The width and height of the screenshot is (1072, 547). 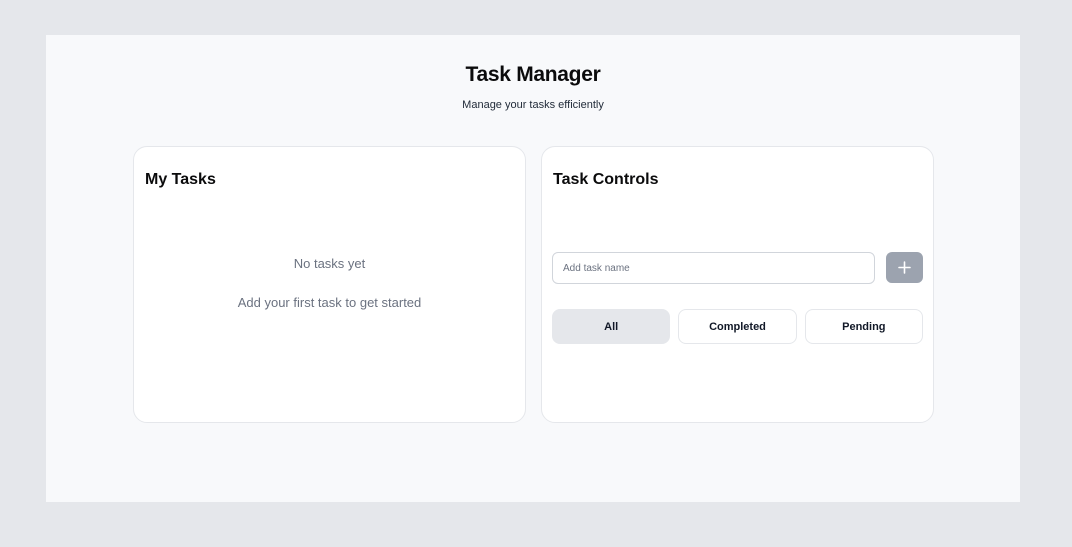 I want to click on empty-state-title: No tasks yet, so click(x=329, y=263).